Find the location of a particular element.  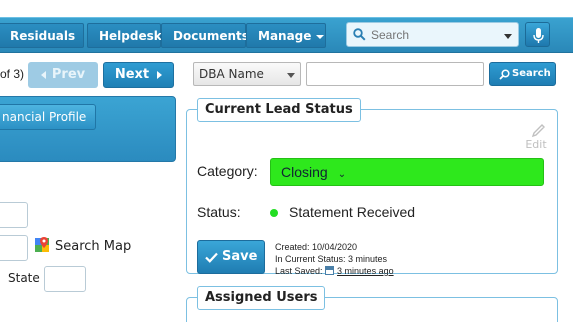

search-field-value: DBA Name is located at coordinates (231, 74).